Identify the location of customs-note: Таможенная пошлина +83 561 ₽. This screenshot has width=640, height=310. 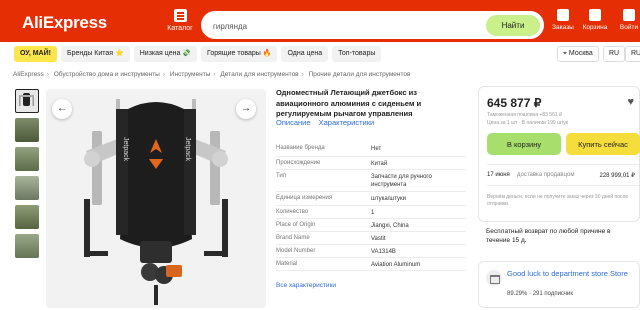
(525, 115).